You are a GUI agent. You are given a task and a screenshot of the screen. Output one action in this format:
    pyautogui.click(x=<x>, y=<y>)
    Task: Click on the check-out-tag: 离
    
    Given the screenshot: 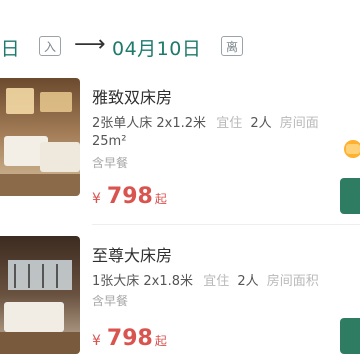 What is the action you would take?
    pyautogui.click(x=232, y=46)
    